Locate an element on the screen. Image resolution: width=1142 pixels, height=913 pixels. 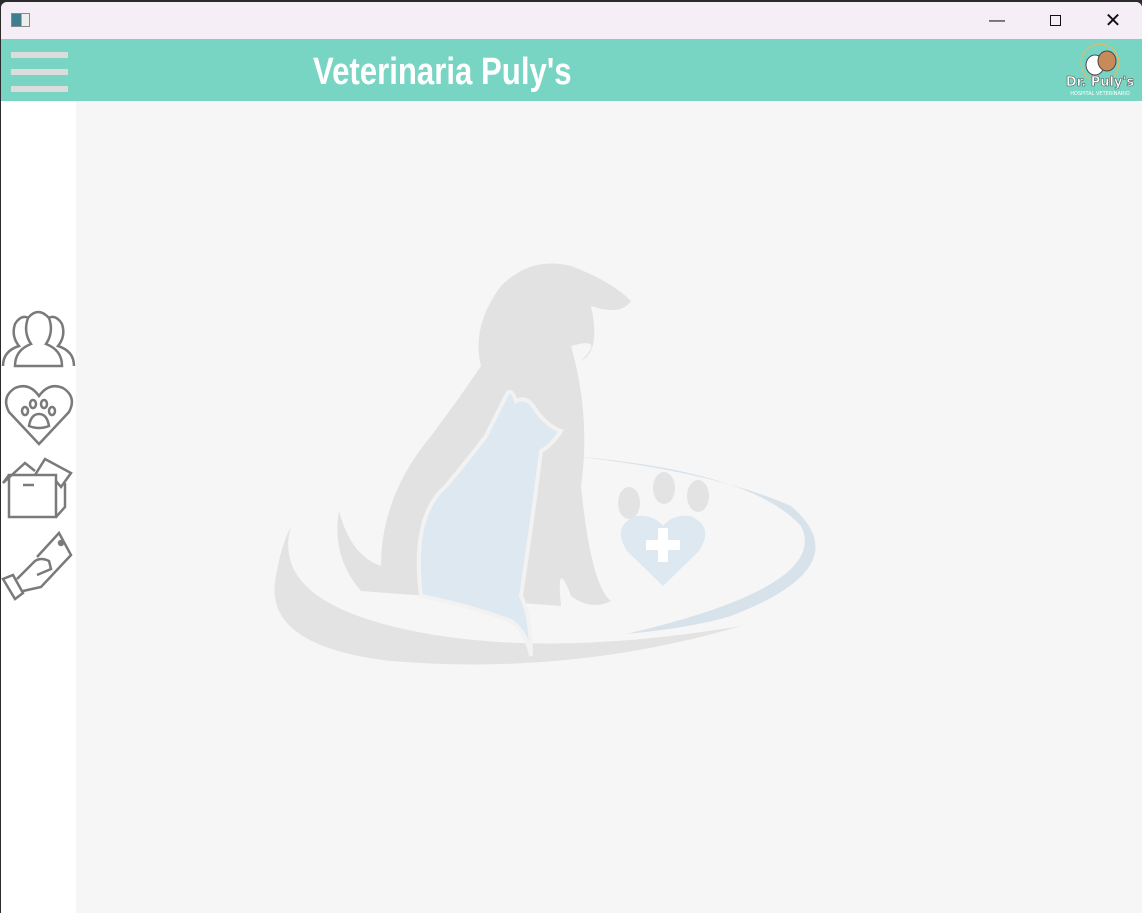
maximize-icon is located at coordinates (1055, 20).